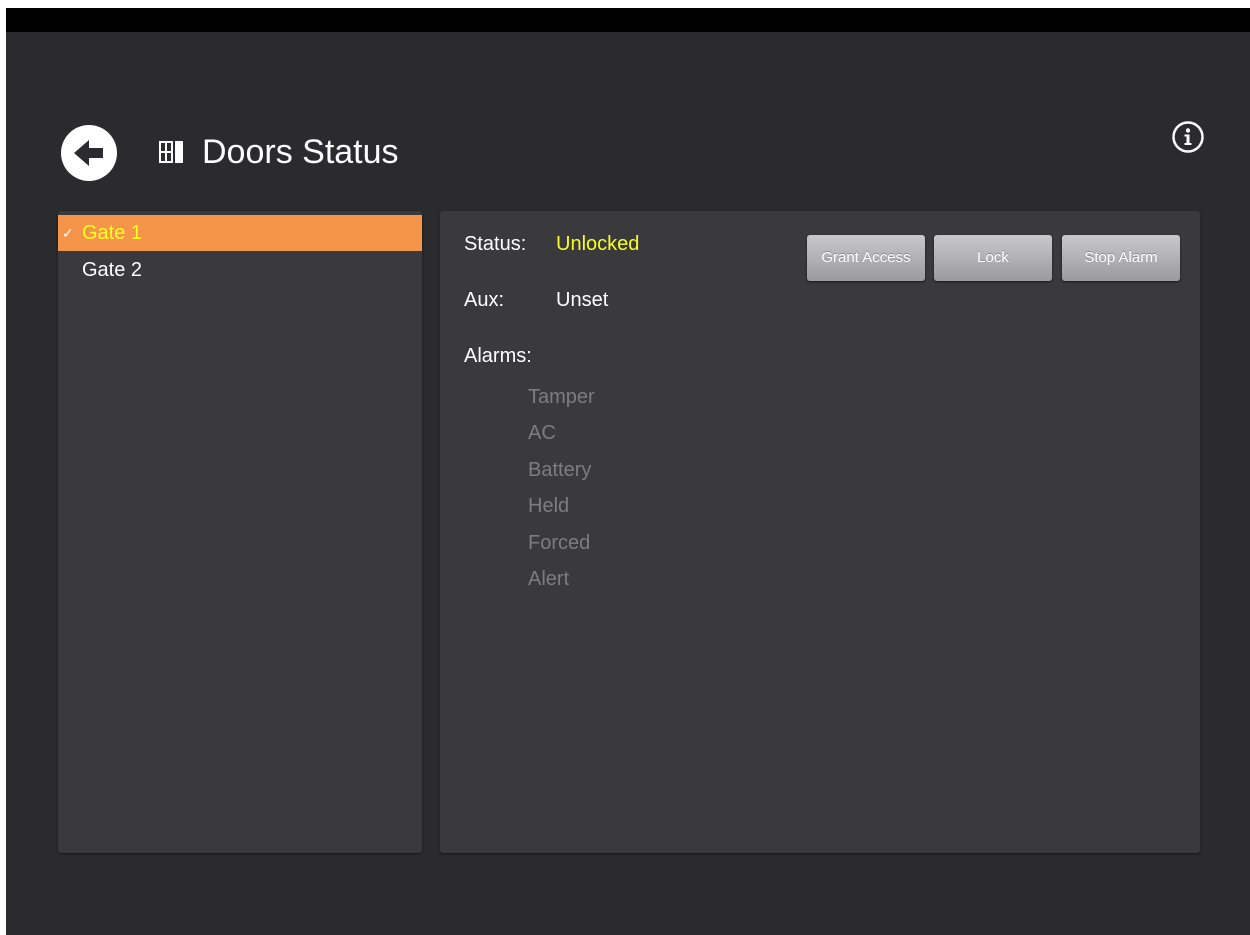 The height and width of the screenshot is (935, 1250). I want to click on status-label: Status:, so click(495, 244).